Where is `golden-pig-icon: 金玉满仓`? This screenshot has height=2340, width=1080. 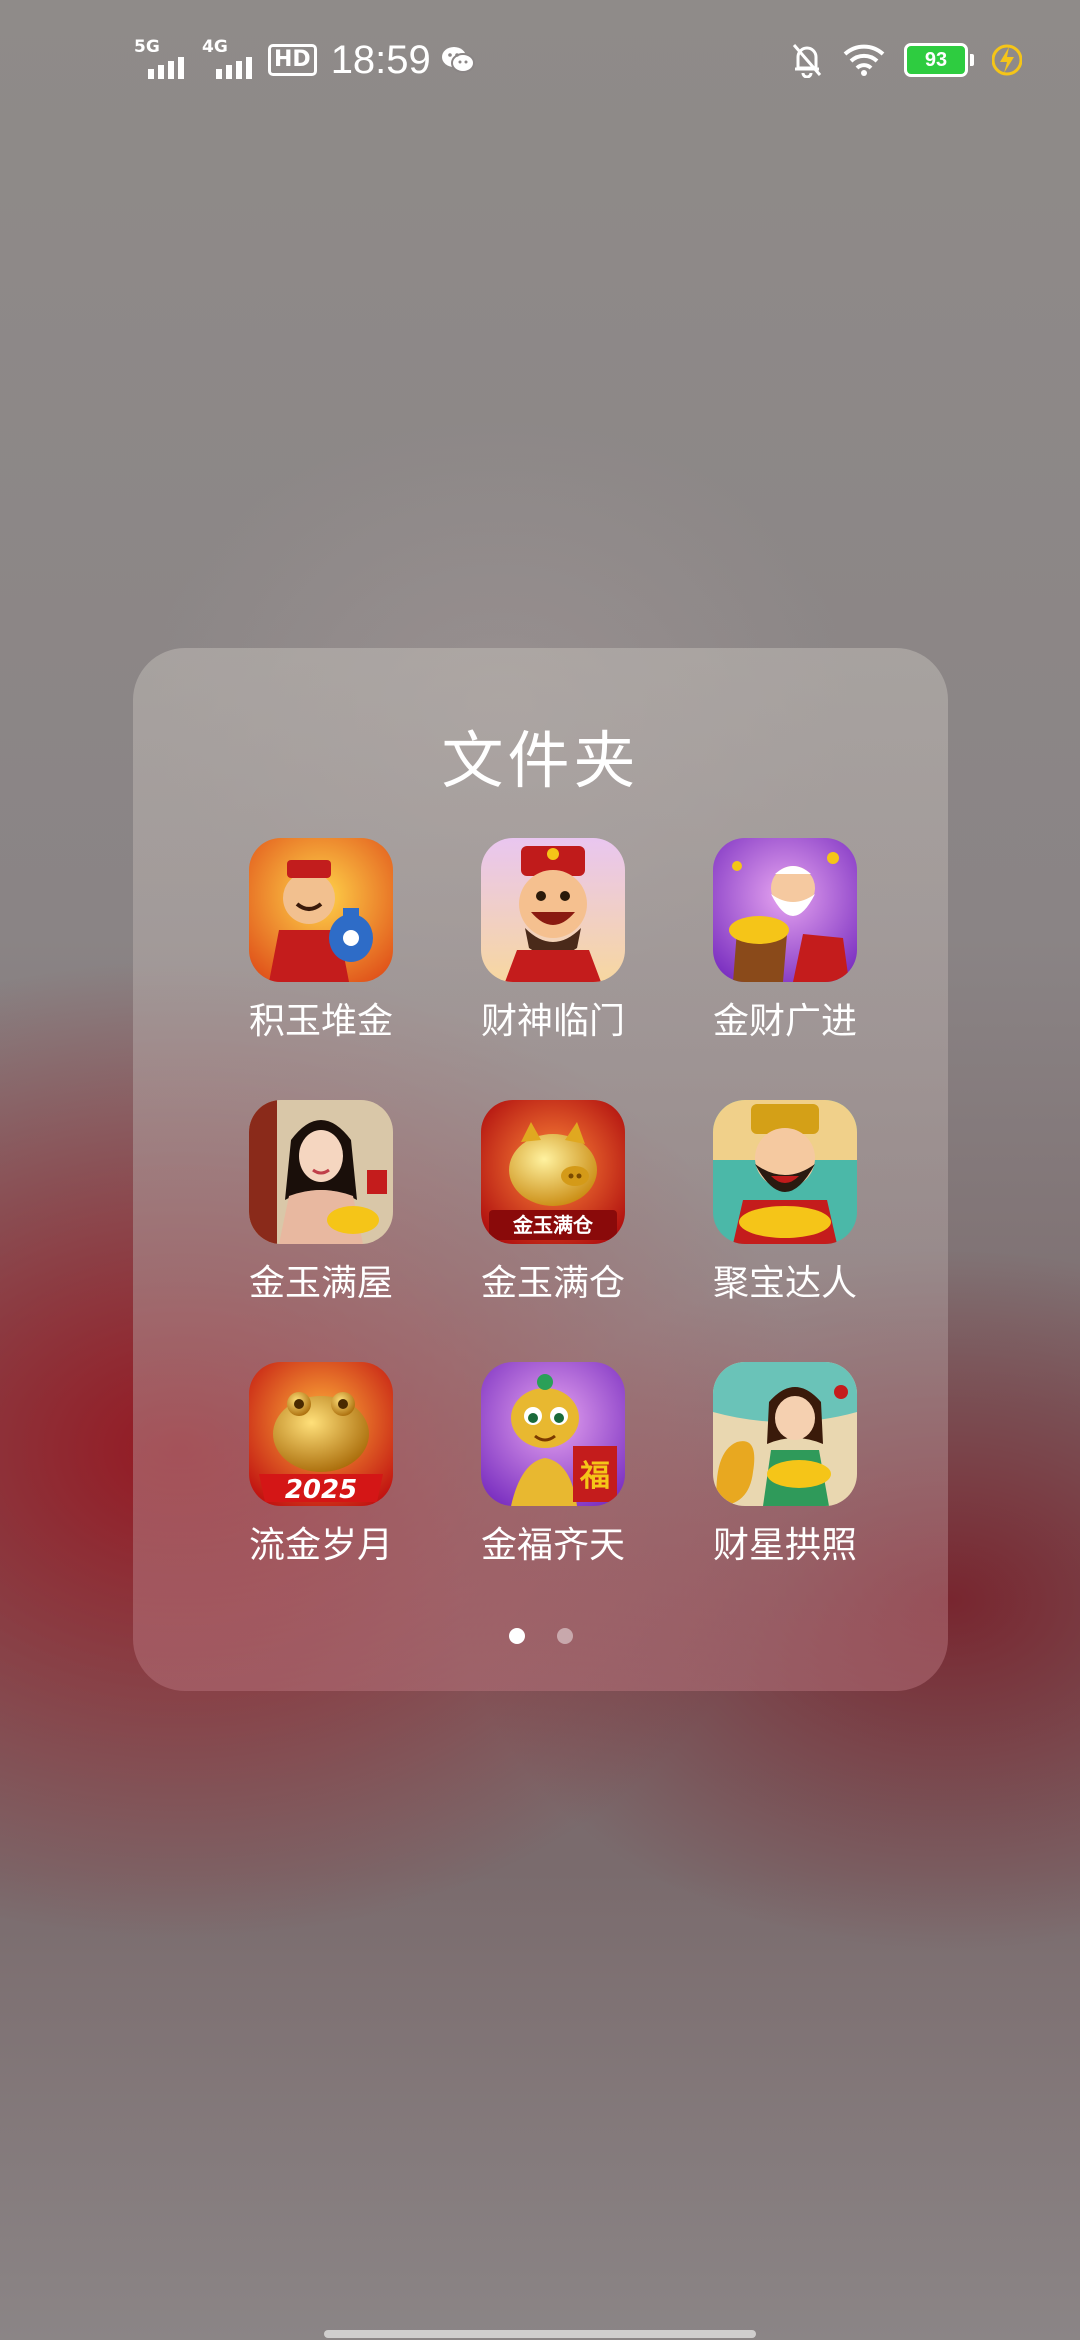
golden-pig-icon: 金玉满仓 is located at coordinates (553, 1172).